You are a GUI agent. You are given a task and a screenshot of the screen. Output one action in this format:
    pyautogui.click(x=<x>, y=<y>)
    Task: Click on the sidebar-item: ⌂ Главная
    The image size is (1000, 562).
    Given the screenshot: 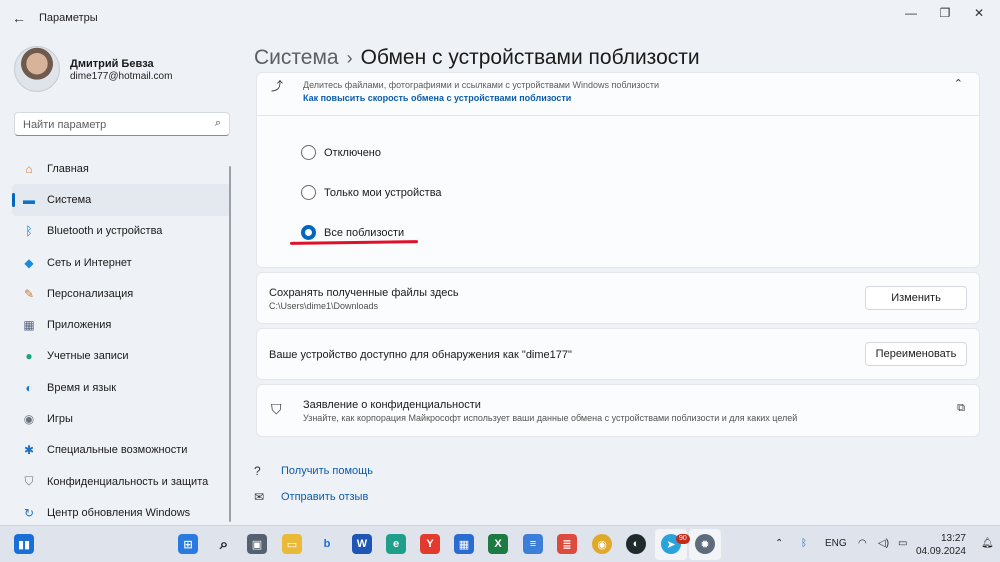 What is the action you would take?
    pyautogui.click(x=121, y=168)
    